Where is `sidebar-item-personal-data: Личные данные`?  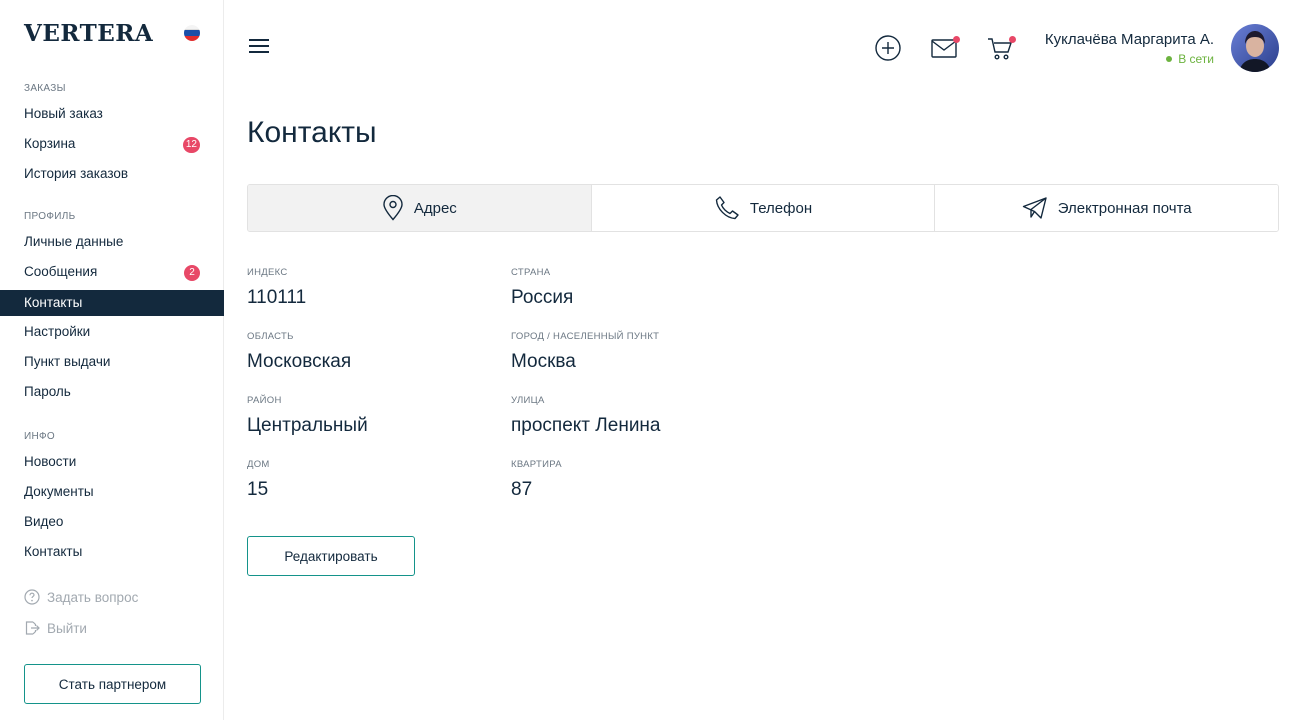 sidebar-item-personal-data: Личные данные is located at coordinates (112, 242).